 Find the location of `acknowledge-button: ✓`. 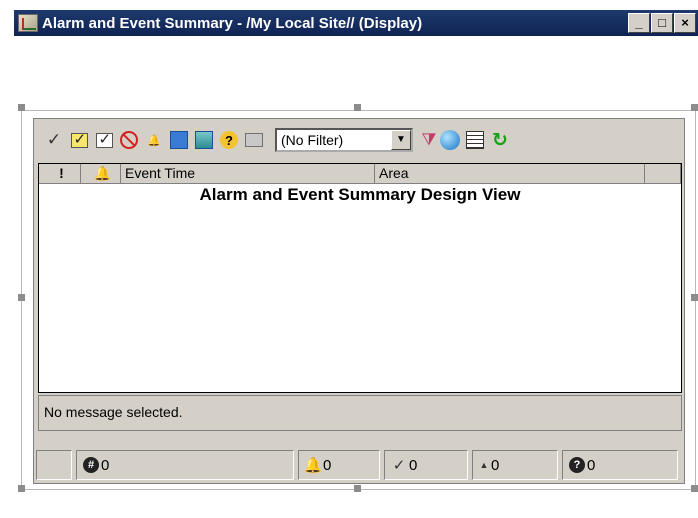

acknowledge-button: ✓ is located at coordinates (54, 140).